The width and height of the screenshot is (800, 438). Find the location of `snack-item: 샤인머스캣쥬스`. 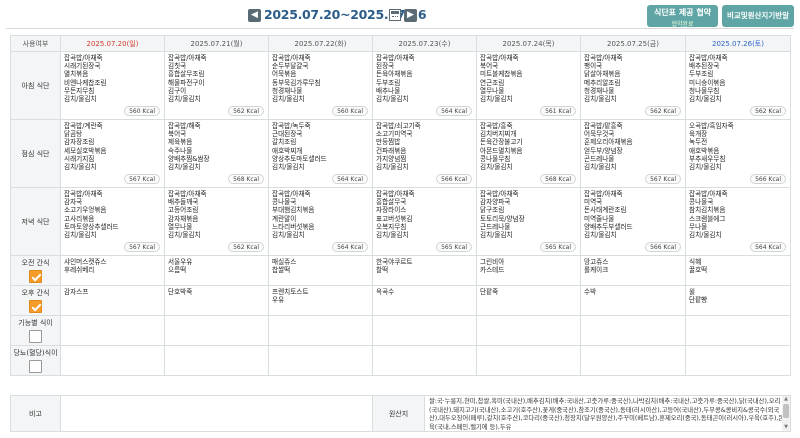

snack-item: 샤인머스캣쥬스 is located at coordinates (85, 262).